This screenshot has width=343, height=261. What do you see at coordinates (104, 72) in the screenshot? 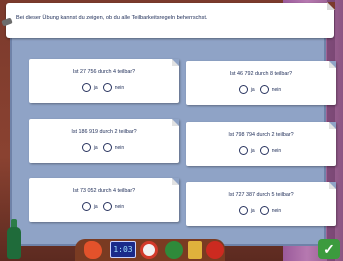
I see `question-text: Ist 27 756 durch 4 teilbar?` at bounding box center [104, 72].